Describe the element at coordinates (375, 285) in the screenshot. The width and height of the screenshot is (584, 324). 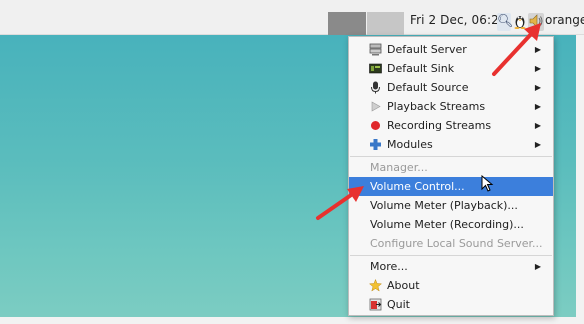
I see `star-icon` at that location.